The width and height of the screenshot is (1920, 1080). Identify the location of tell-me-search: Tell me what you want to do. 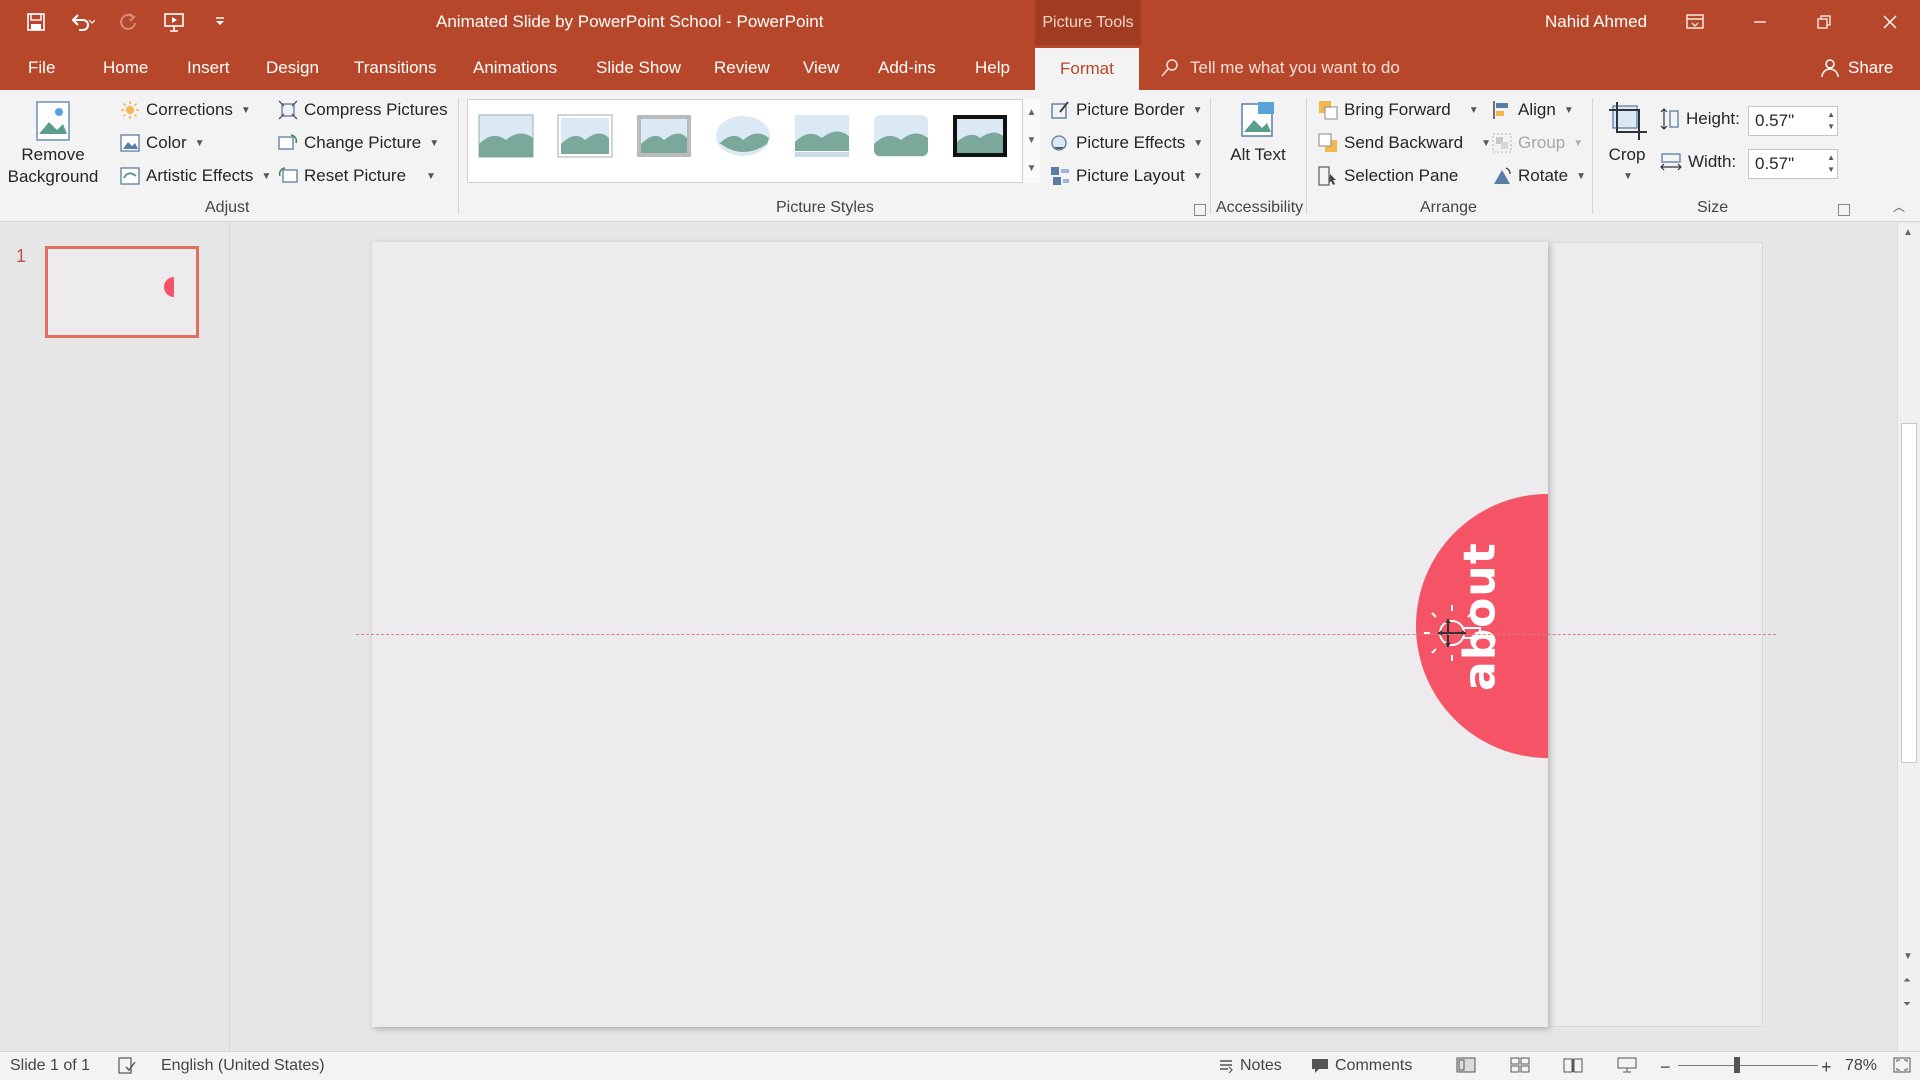
(1280, 67).